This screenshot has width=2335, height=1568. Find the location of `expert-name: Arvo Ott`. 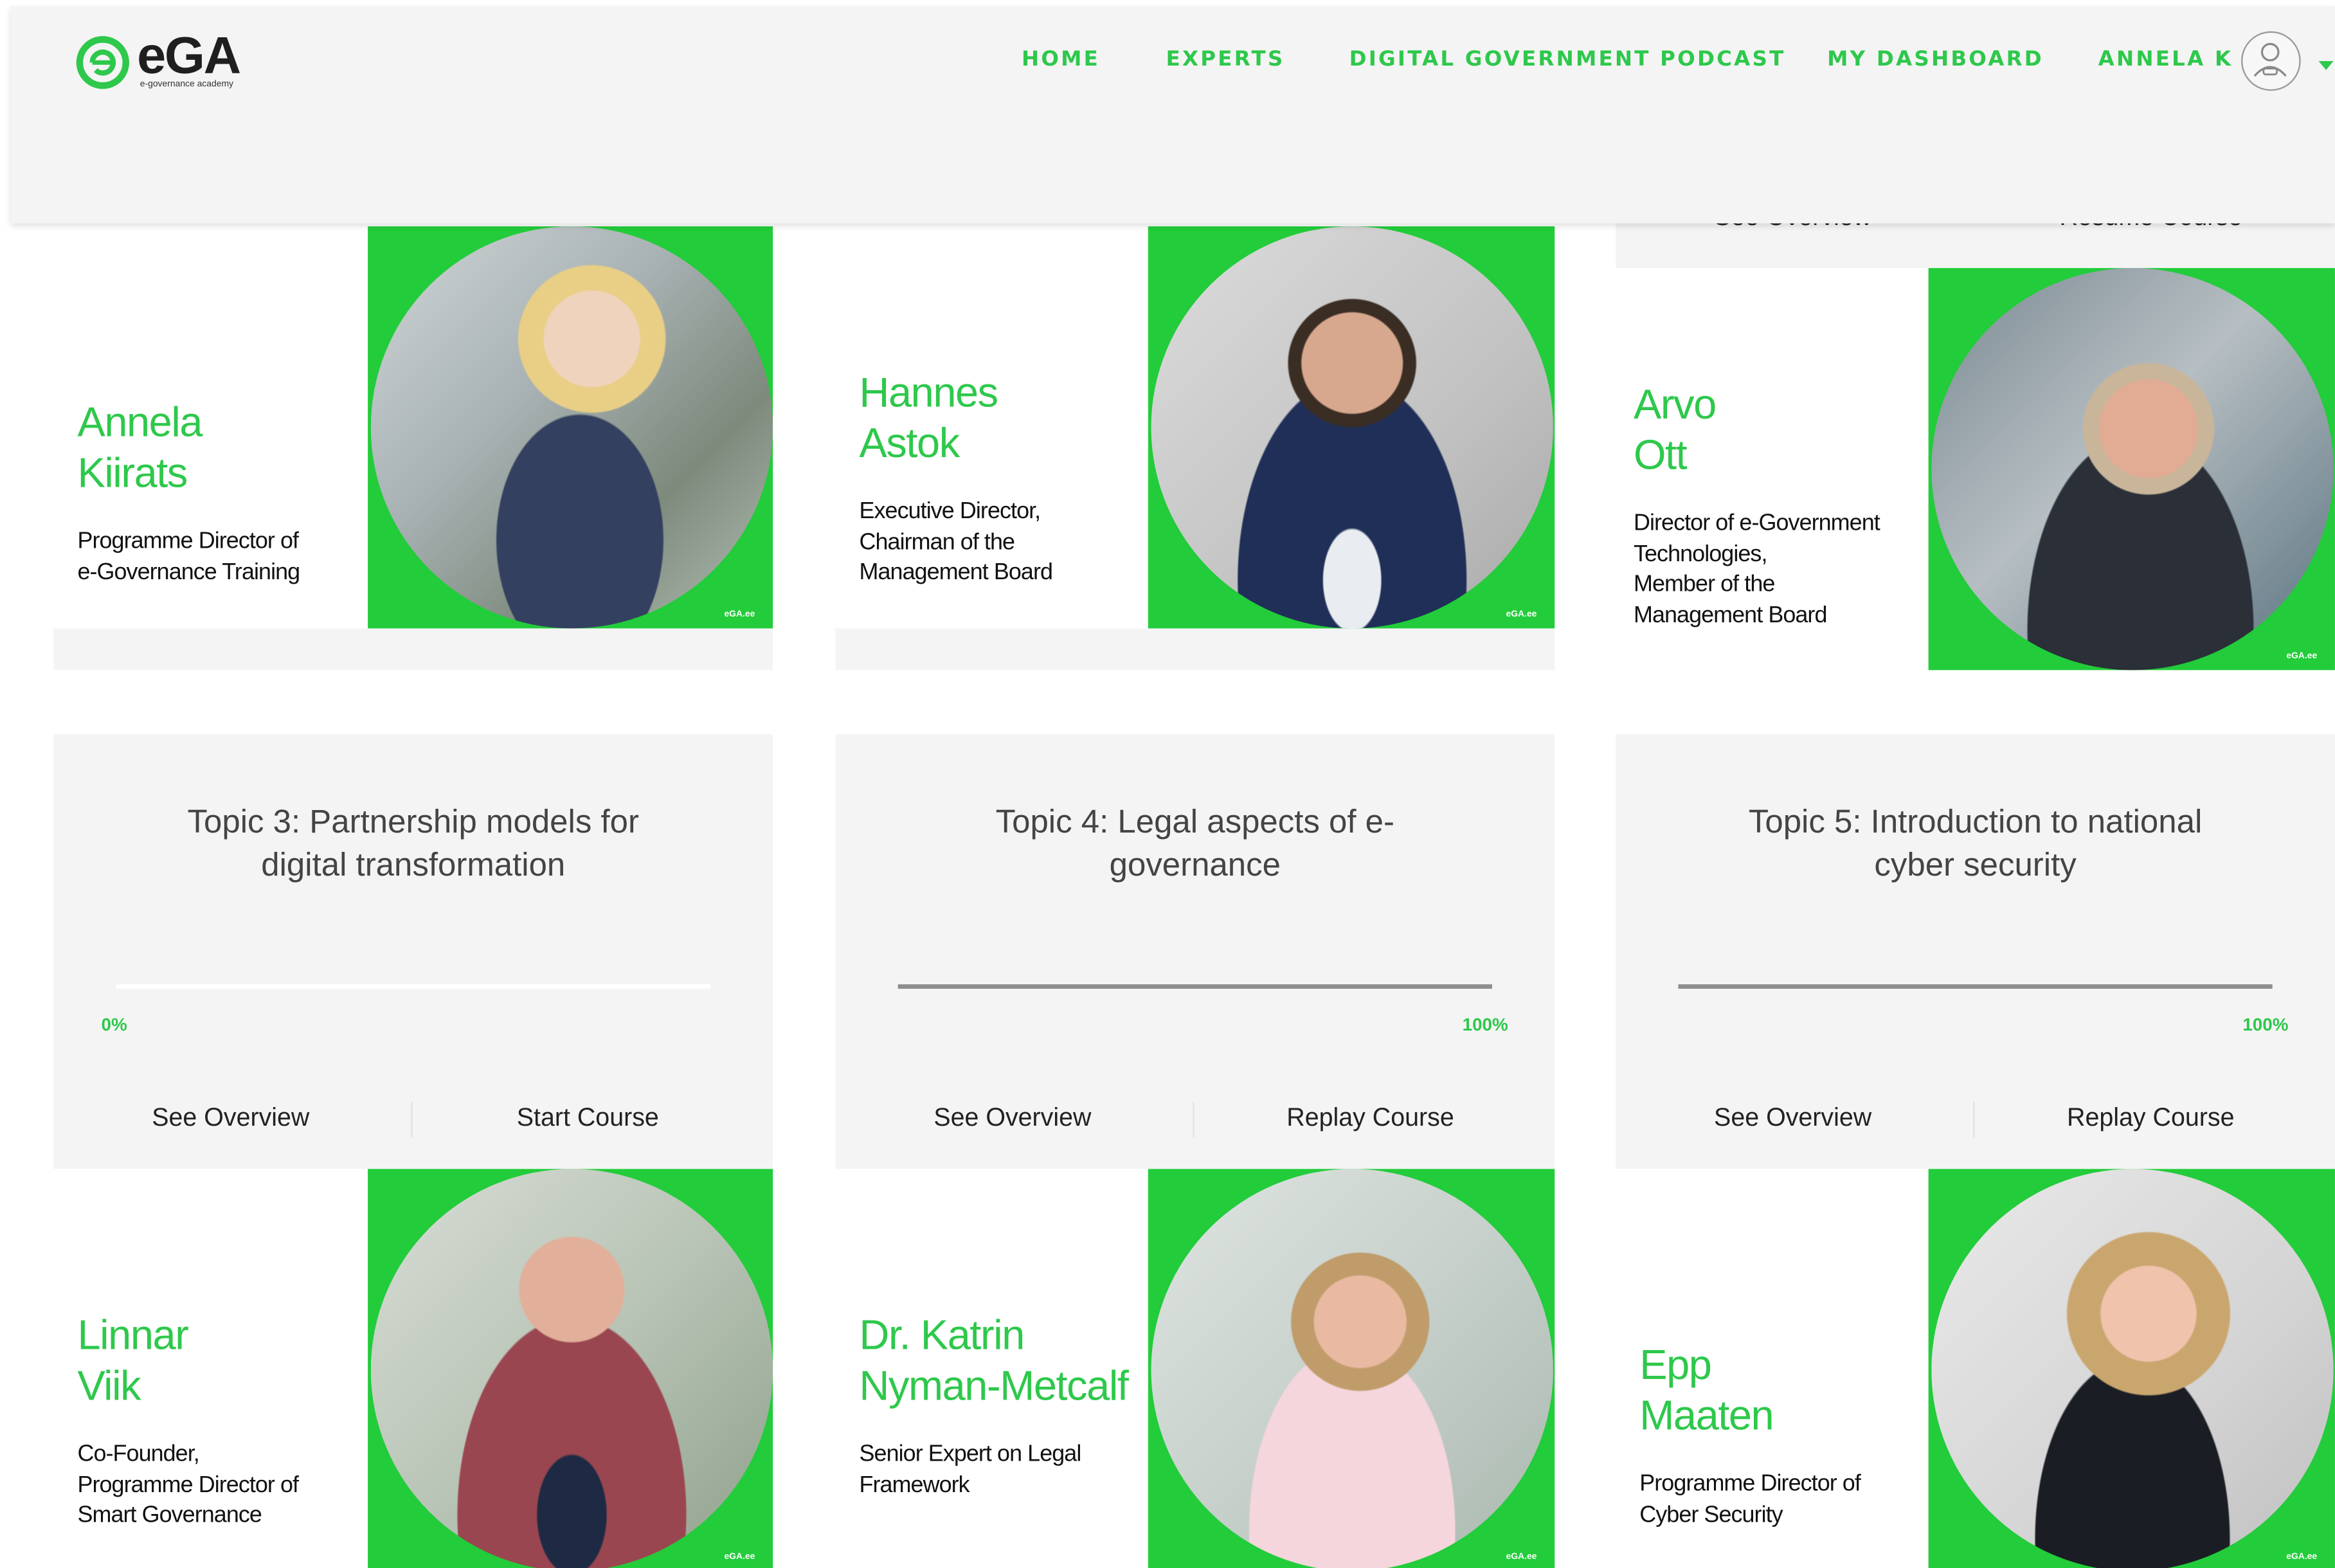

expert-name: Arvo Ott is located at coordinates (1675, 429).